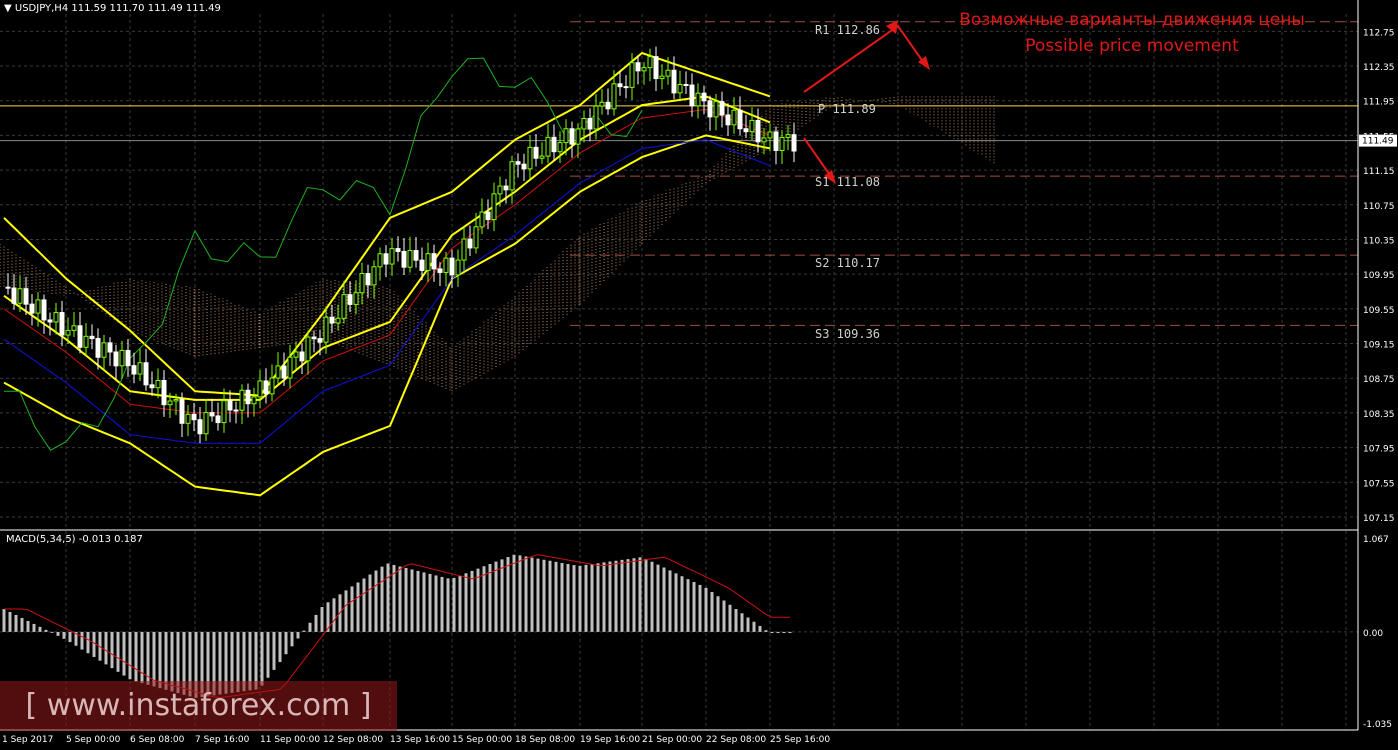  I want to click on price-tick: 110.35, so click(1379, 241).